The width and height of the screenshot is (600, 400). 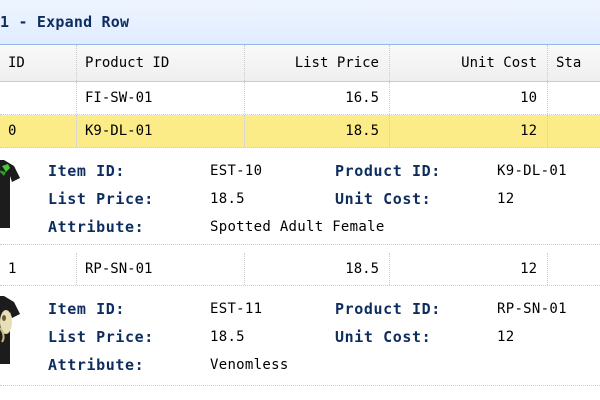 What do you see at coordinates (38, 269) in the screenshot?
I see `cell-item-id: 1` at bounding box center [38, 269].